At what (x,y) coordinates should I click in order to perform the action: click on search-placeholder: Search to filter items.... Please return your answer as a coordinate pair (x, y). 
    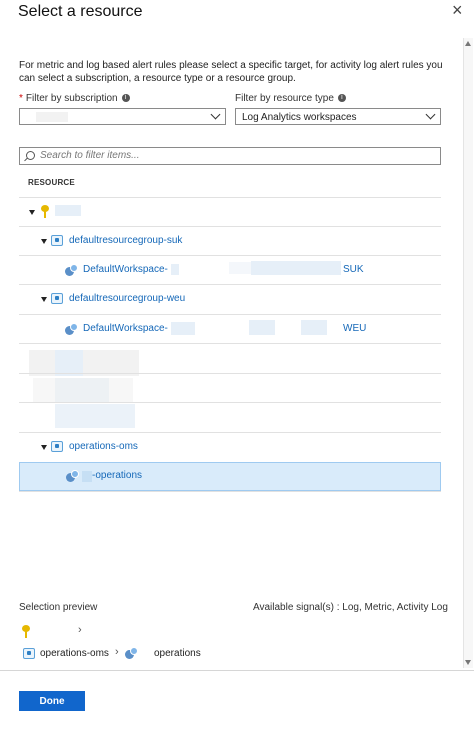
    Looking at the image, I should click on (90, 155).